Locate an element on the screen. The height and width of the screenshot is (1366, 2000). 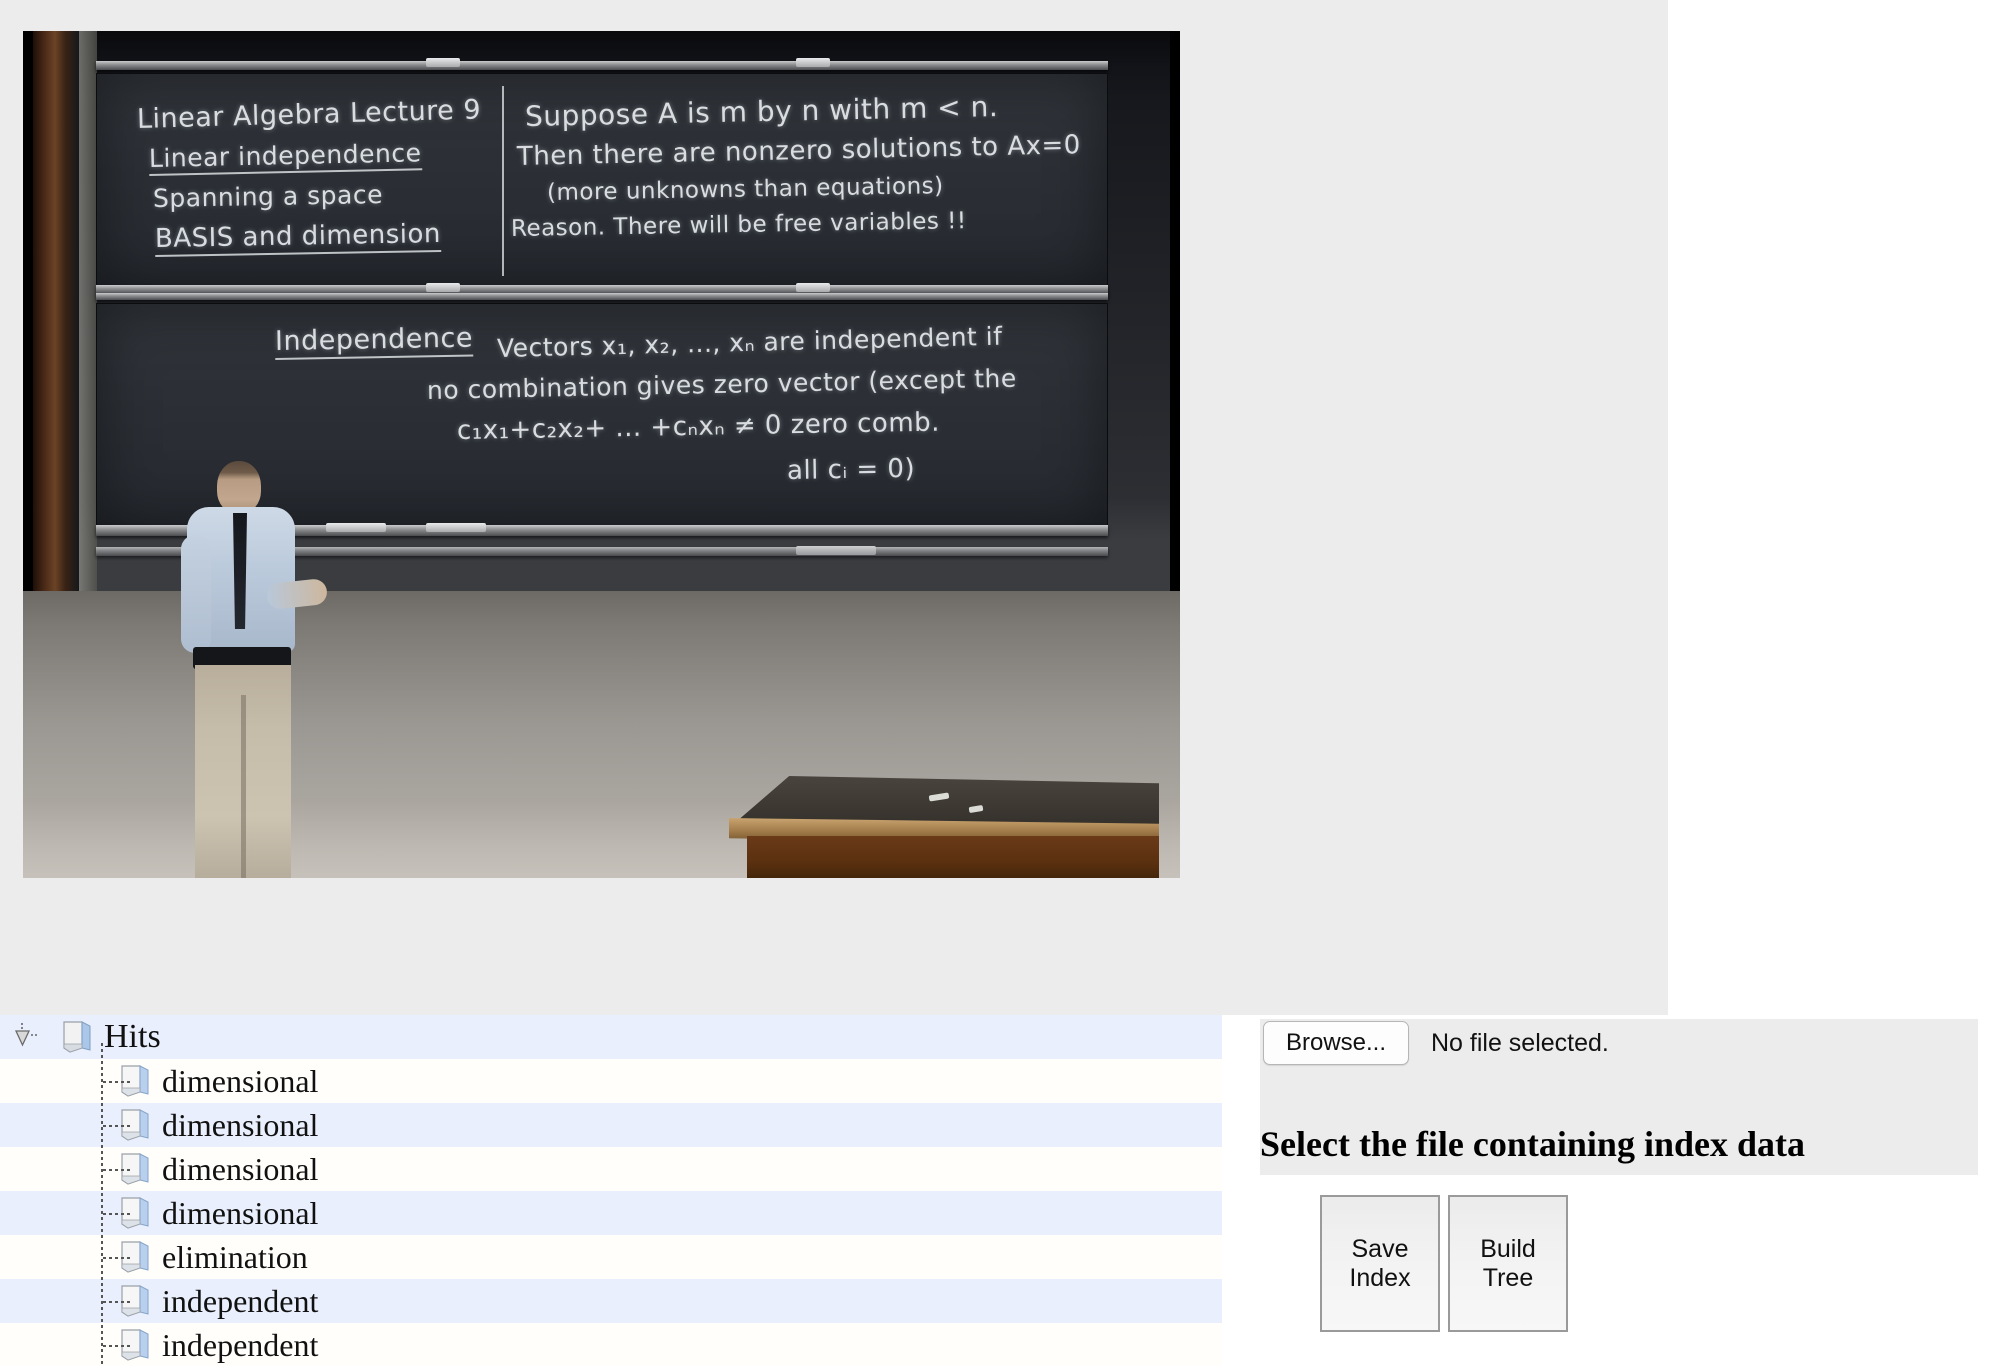
chalk-line-unknowns: (more unknowns than equations) is located at coordinates (745, 189).